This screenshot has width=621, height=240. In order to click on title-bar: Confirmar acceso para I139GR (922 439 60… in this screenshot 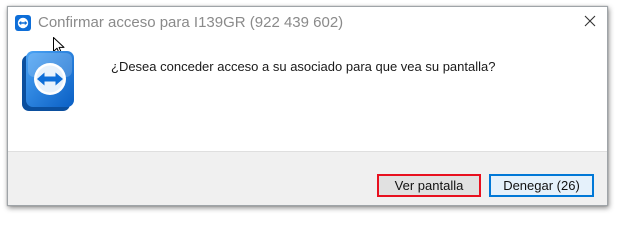, I will do `click(307, 23)`.